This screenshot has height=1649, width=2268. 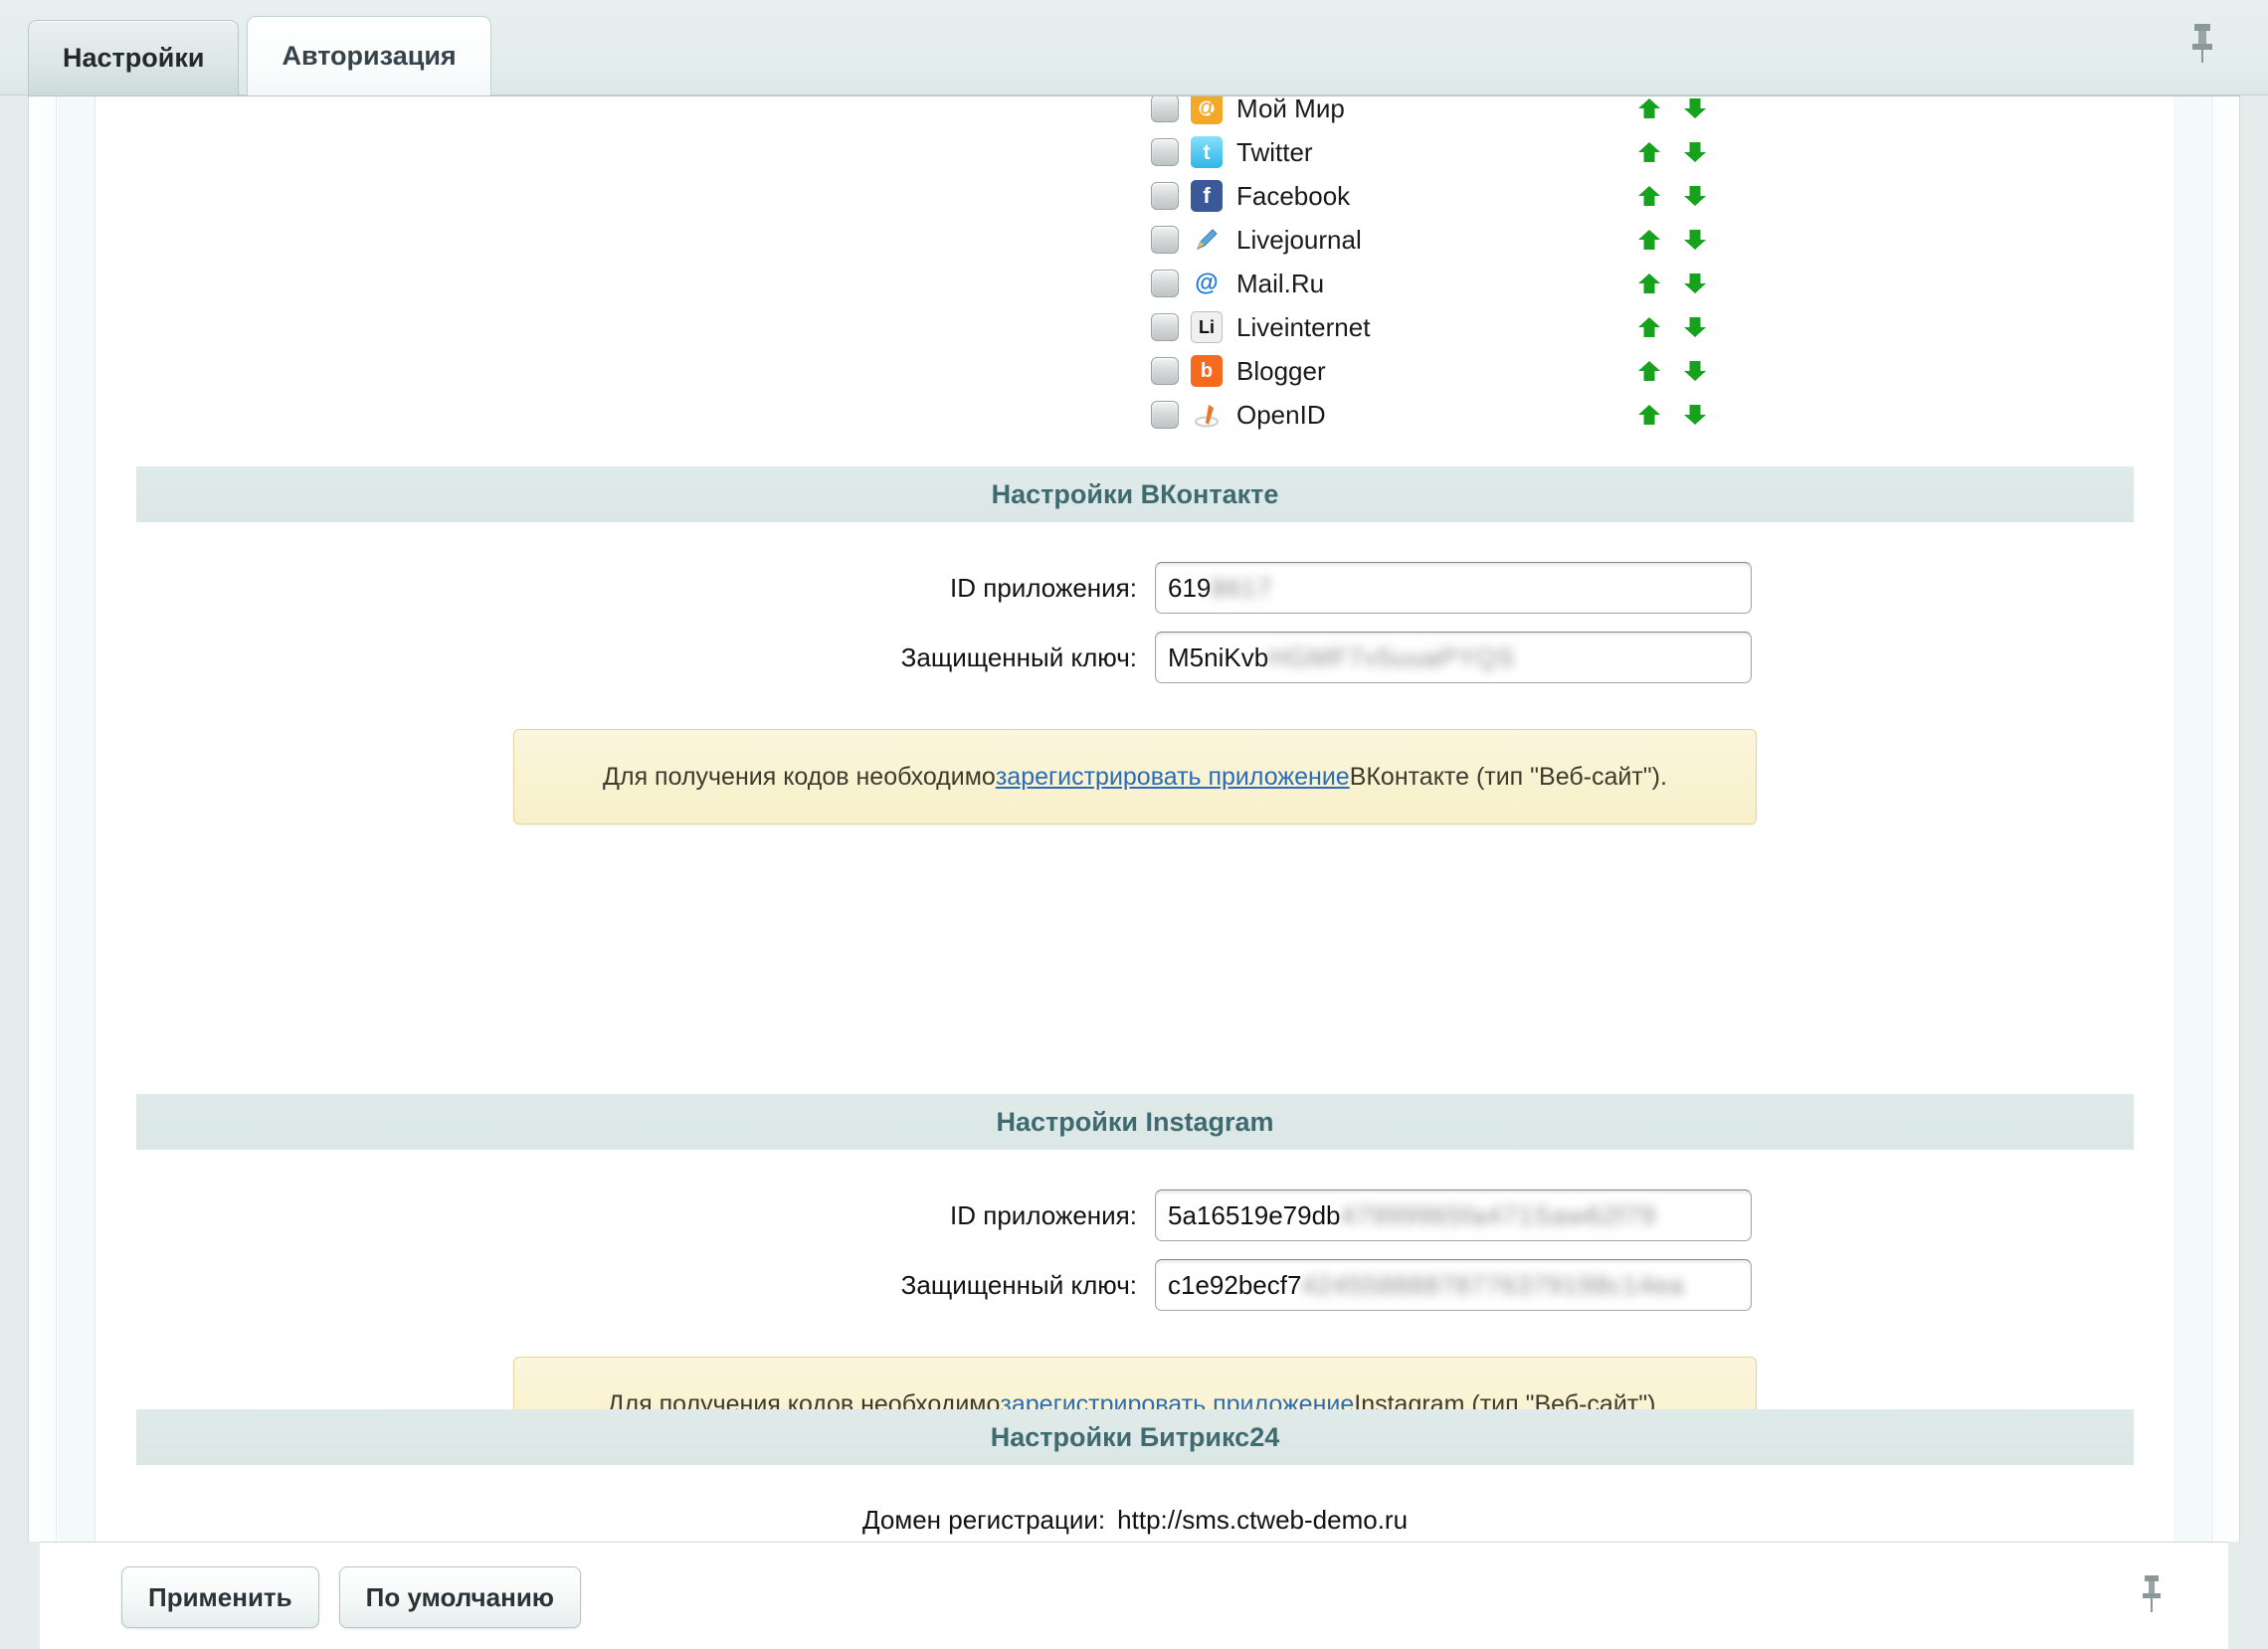 I want to click on label-vk-app-id: ID приложения:, so click(x=1044, y=587).